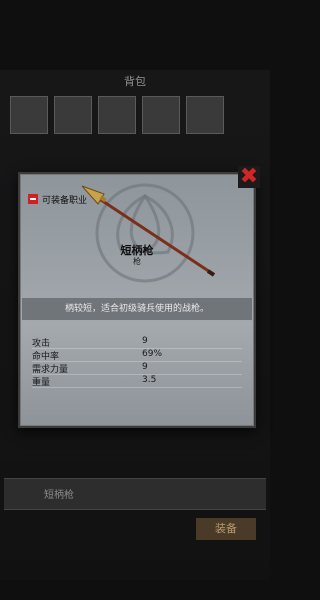 This screenshot has height=600, width=320. What do you see at coordinates (148, 231) in the screenshot?
I see `spear-icon` at bounding box center [148, 231].